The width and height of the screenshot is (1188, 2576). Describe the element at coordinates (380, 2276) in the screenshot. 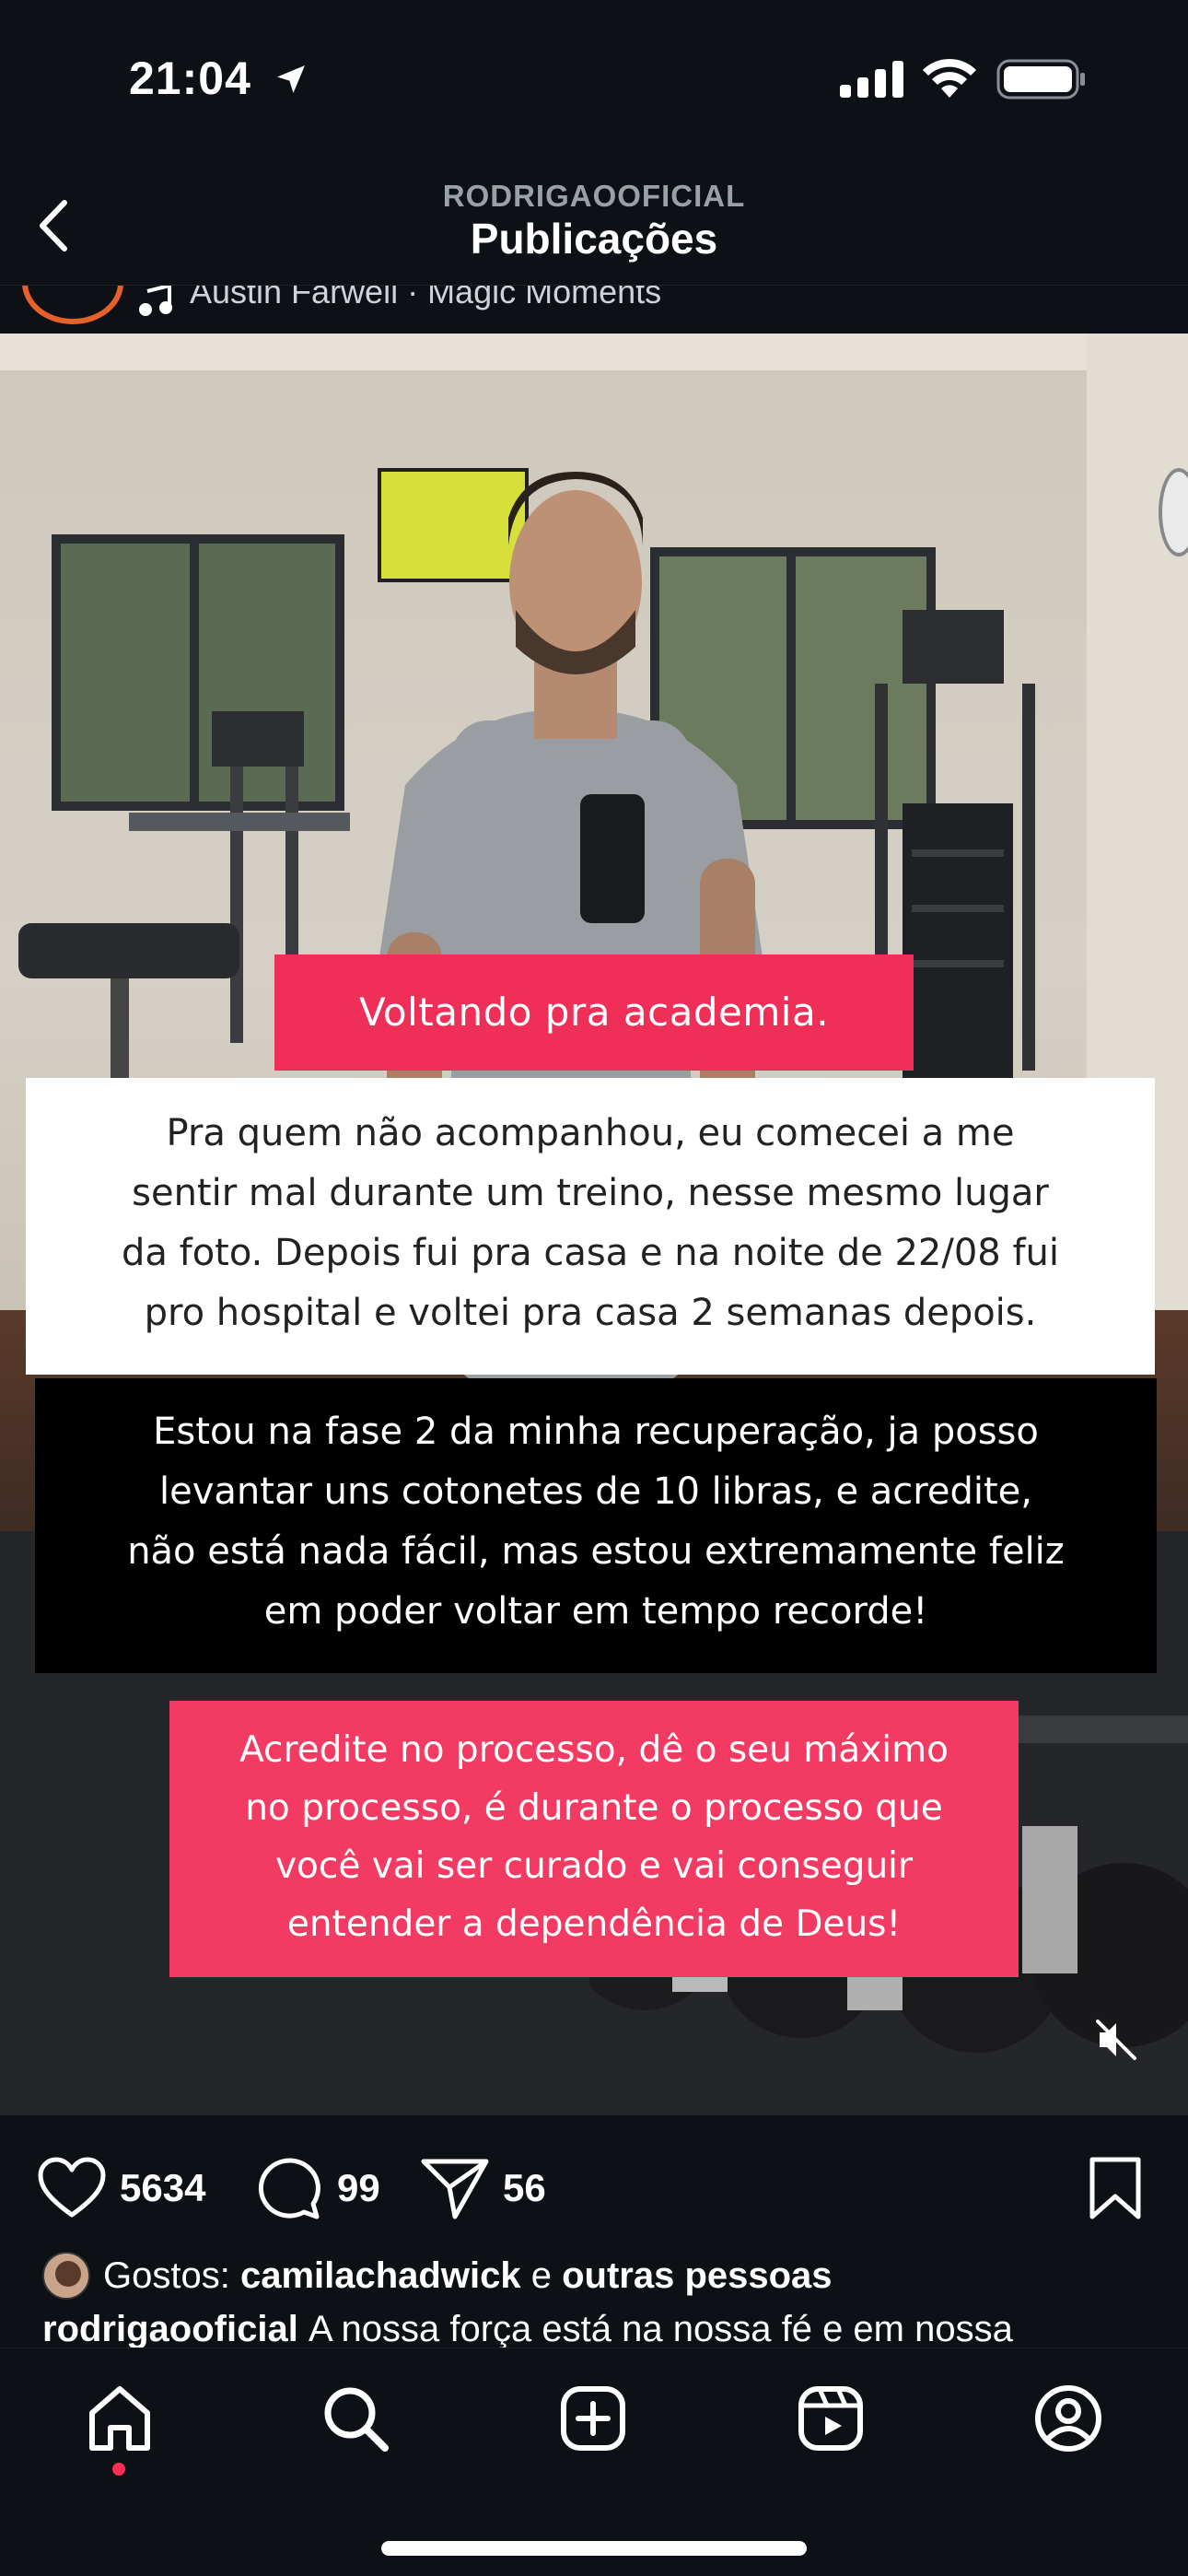

I see `liker-username: camilachadwick` at that location.